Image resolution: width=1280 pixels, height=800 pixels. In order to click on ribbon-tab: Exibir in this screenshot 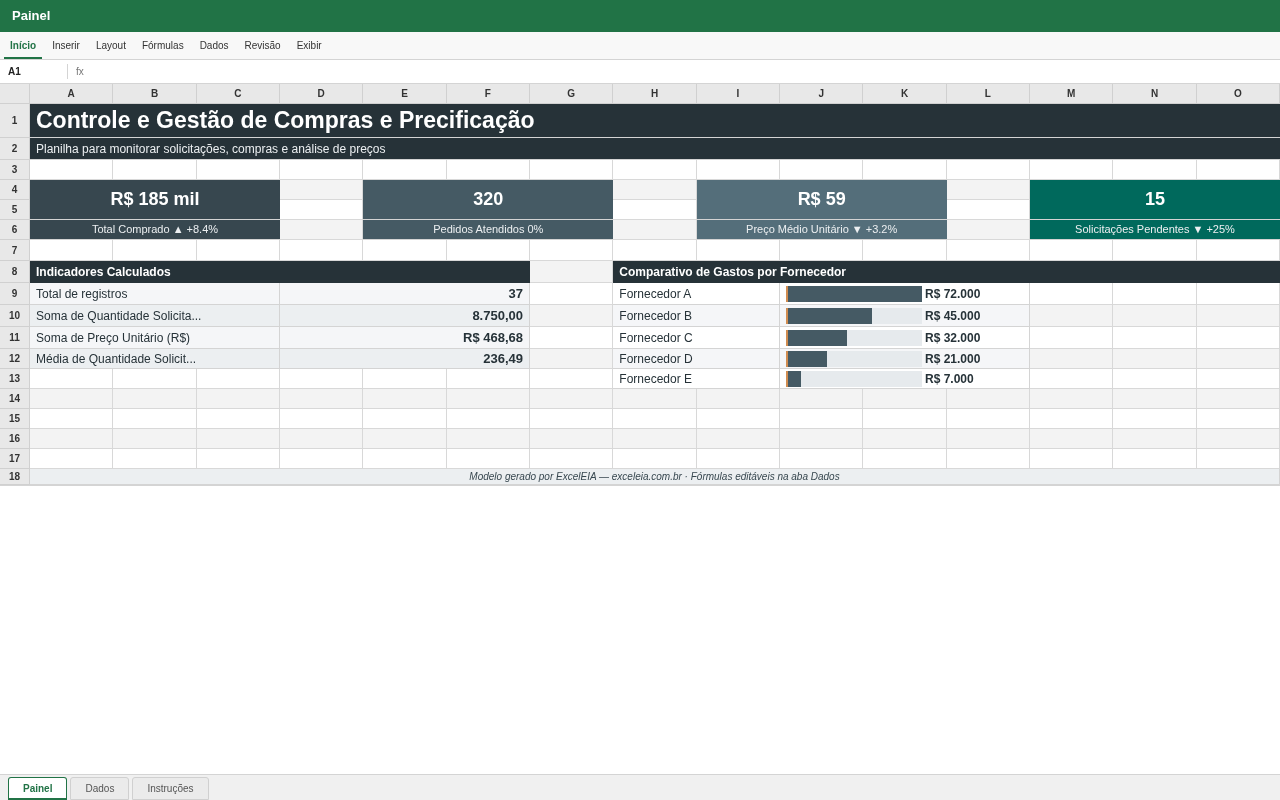, I will do `click(309, 46)`.